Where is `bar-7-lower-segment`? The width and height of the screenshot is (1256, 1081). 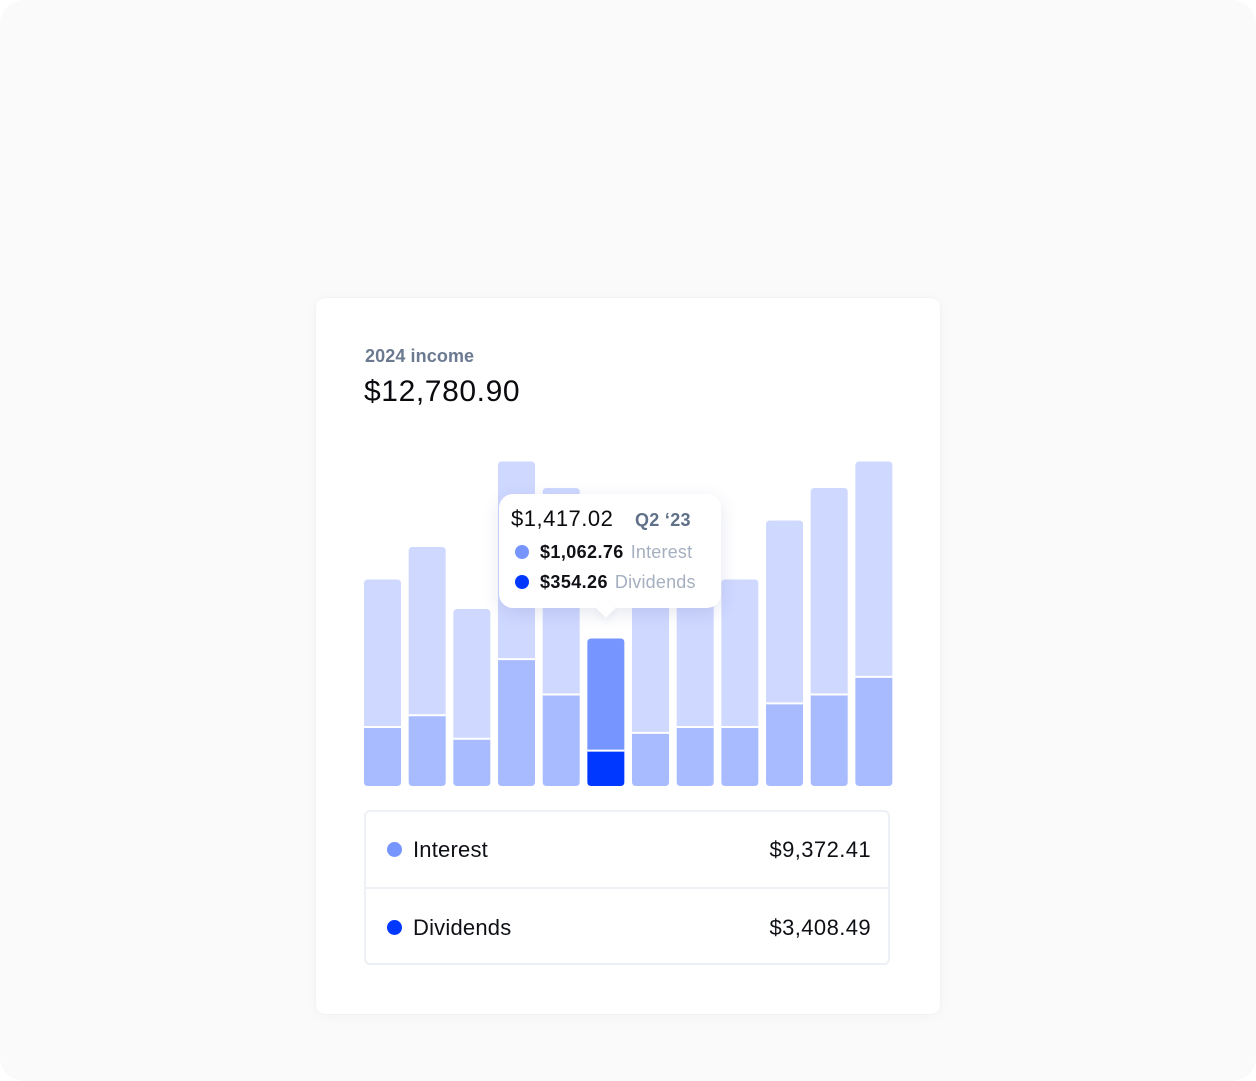
bar-7-lower-segment is located at coordinates (651, 759).